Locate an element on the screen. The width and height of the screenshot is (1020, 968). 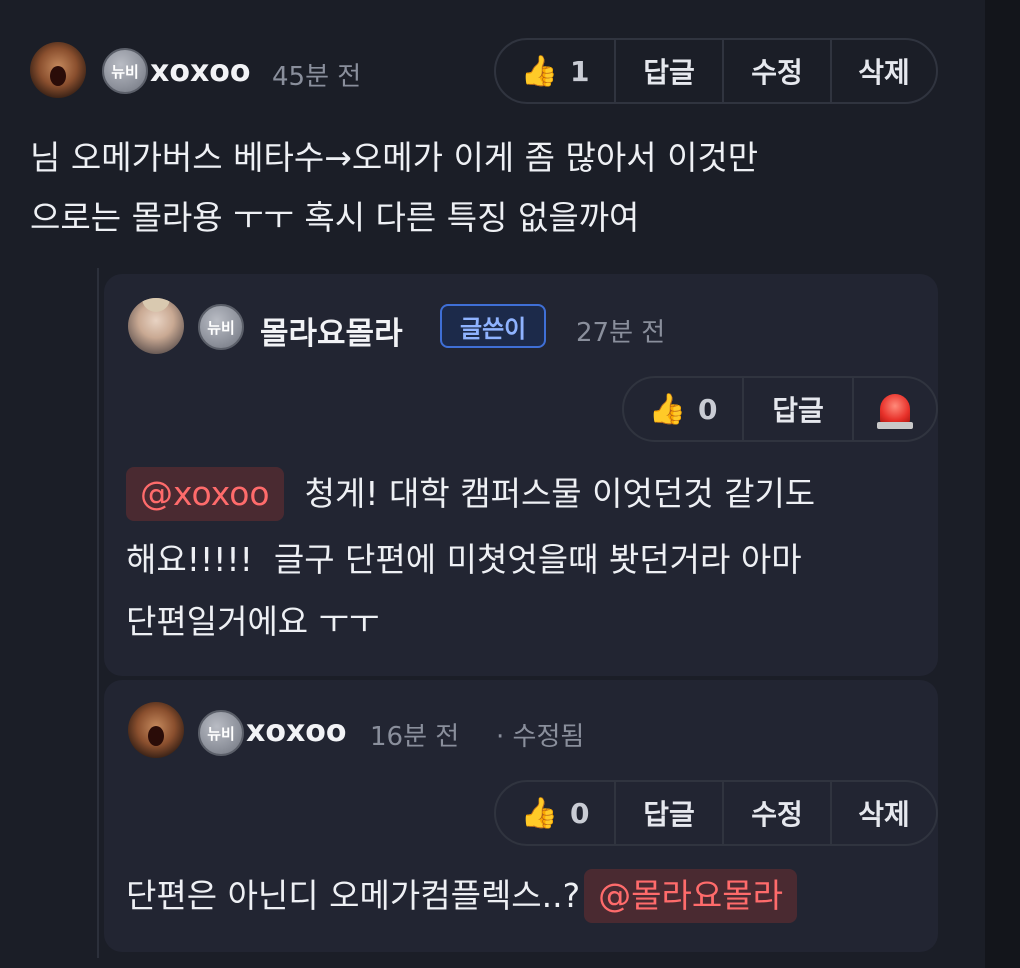
mention-tag: @xoxoo is located at coordinates (205, 494).